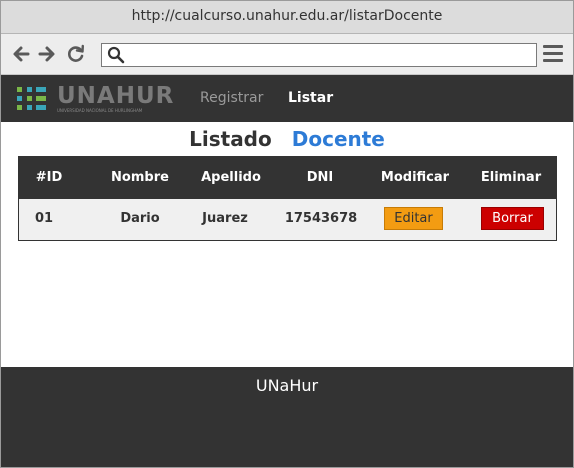 This screenshot has height=468, width=574. What do you see at coordinates (140, 177) in the screenshot?
I see `header-nombre: Nombre` at bounding box center [140, 177].